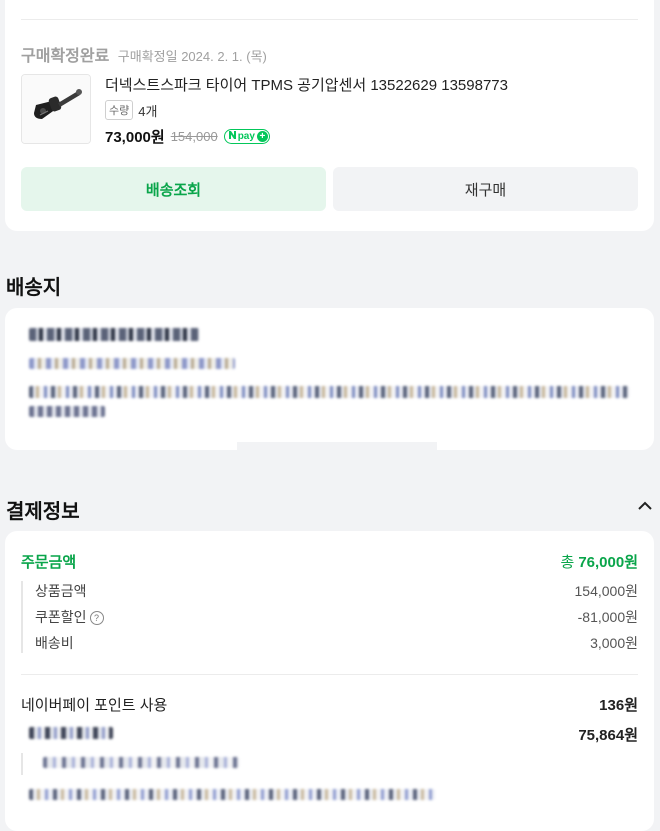  I want to click on order-status-row: 구매확정완료 구매확정일 2024. 2. 1. (목), so click(144, 54).